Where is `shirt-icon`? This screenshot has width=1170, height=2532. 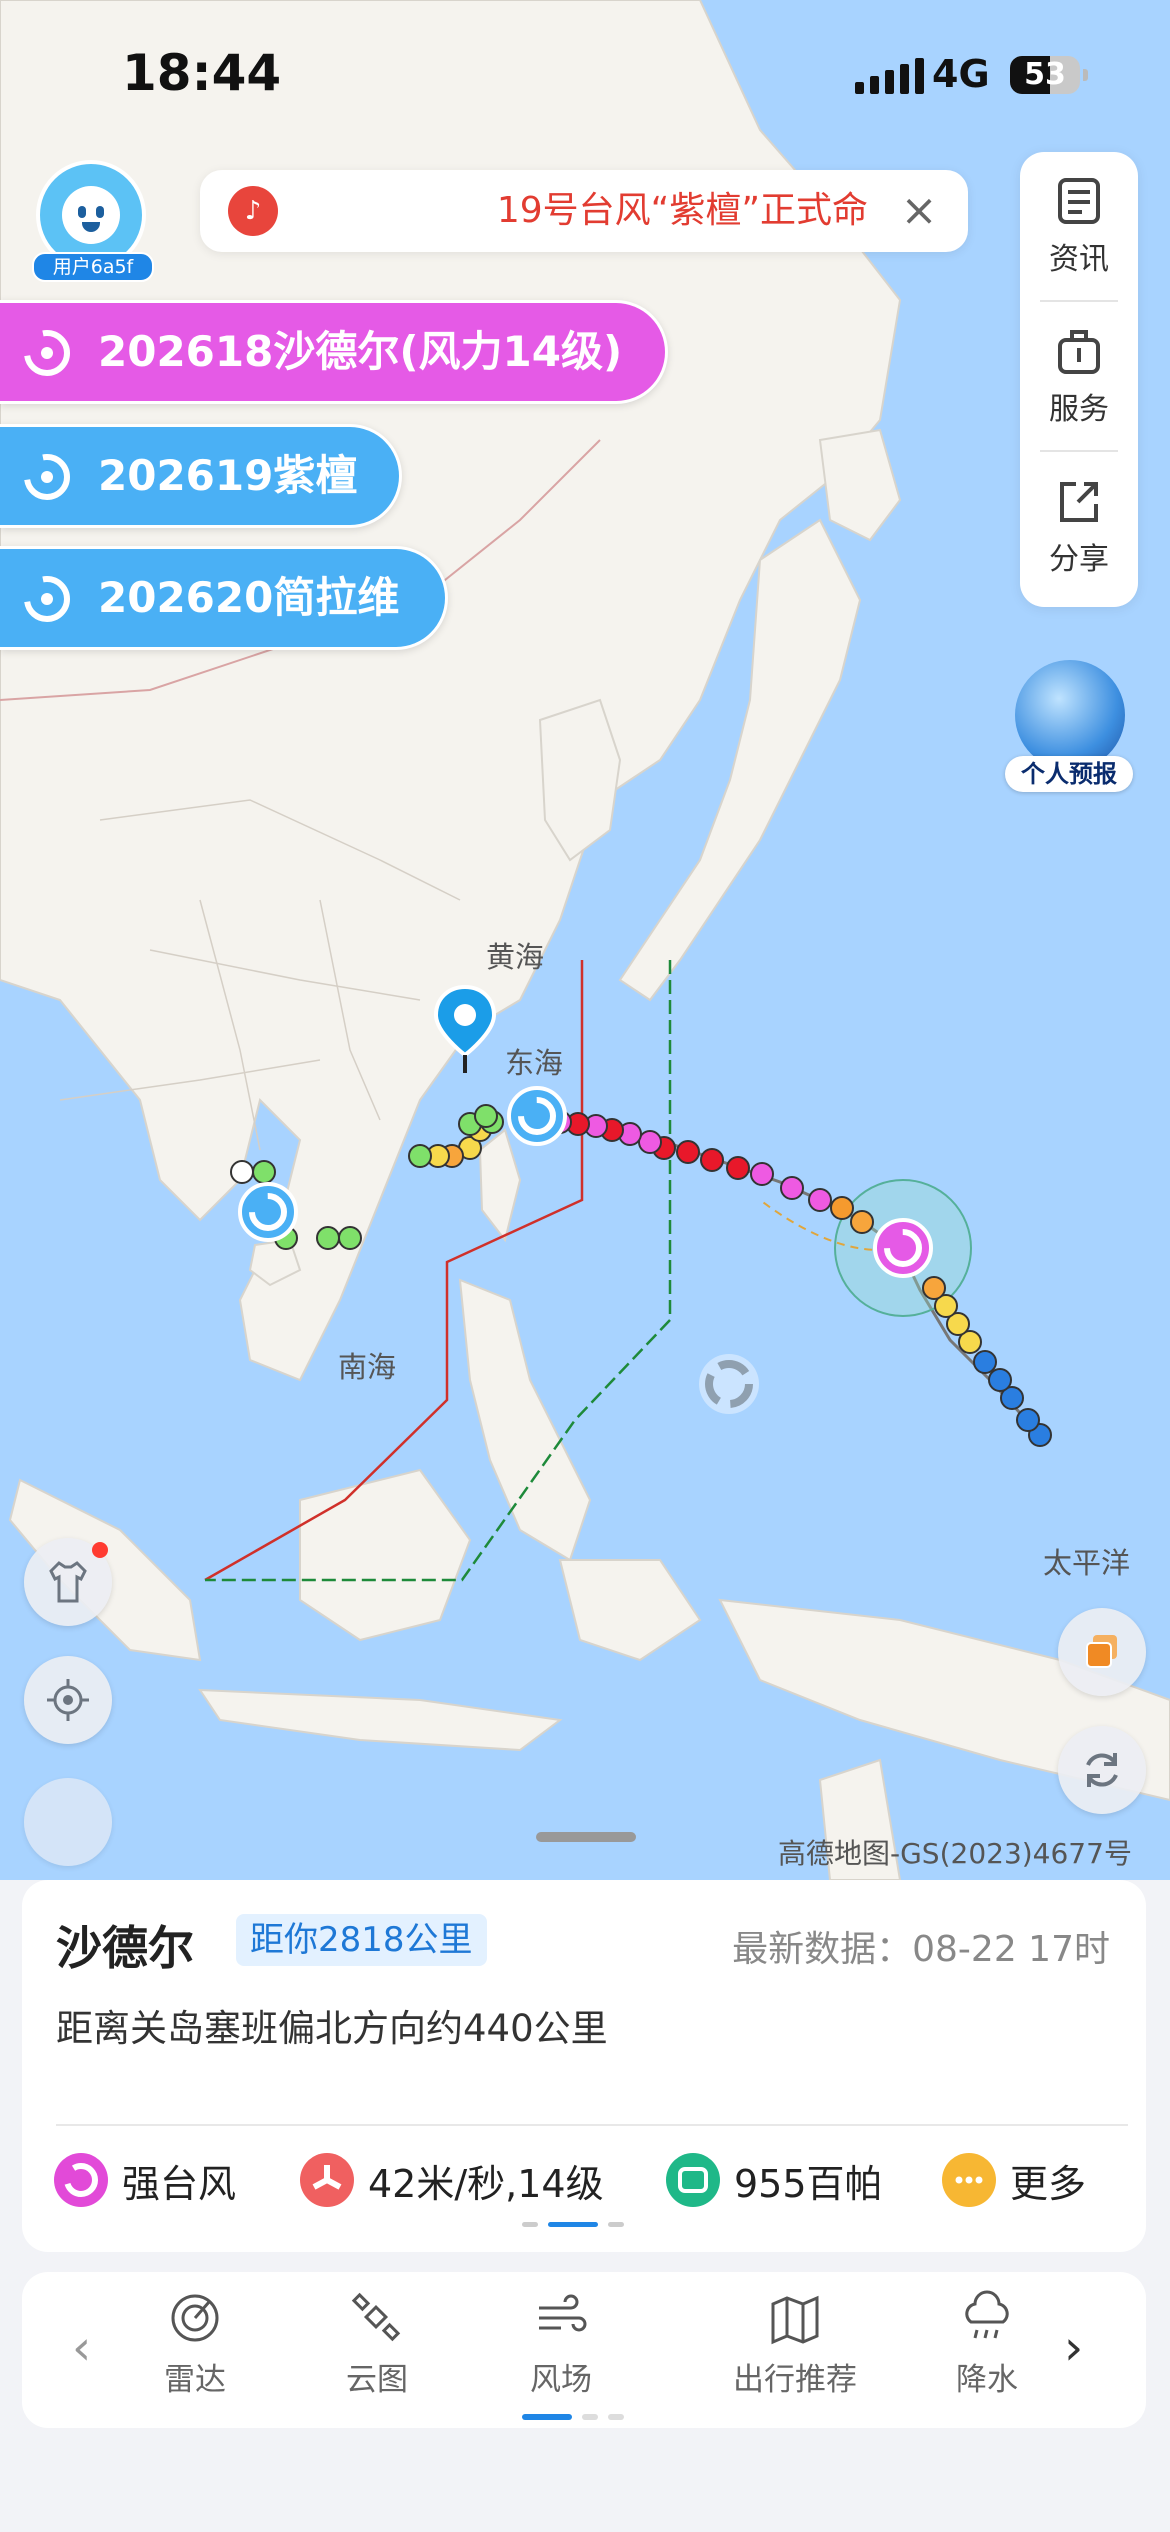
shirt-icon is located at coordinates (68, 1582).